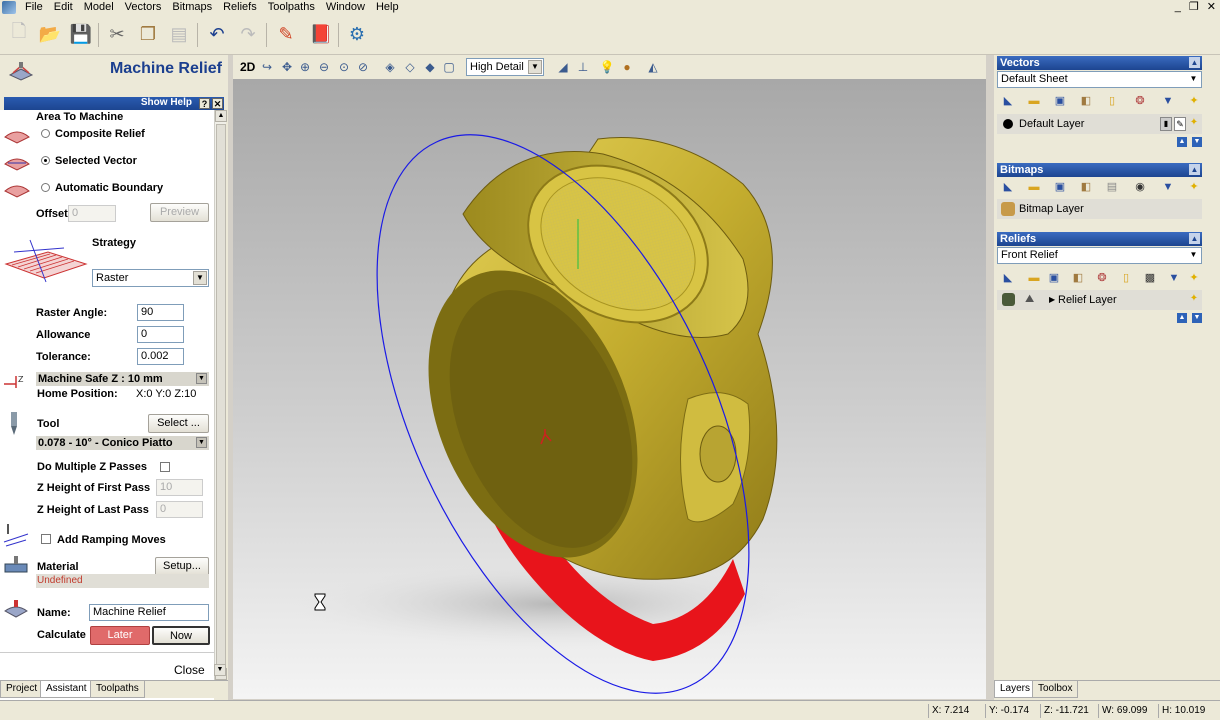 Image resolution: width=1220 pixels, height=720 pixels. What do you see at coordinates (179, 212) in the screenshot?
I see `preview-button: Preview` at bounding box center [179, 212].